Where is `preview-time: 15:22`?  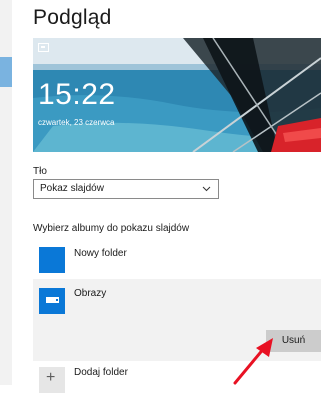 preview-time: 15:22 is located at coordinates (77, 94).